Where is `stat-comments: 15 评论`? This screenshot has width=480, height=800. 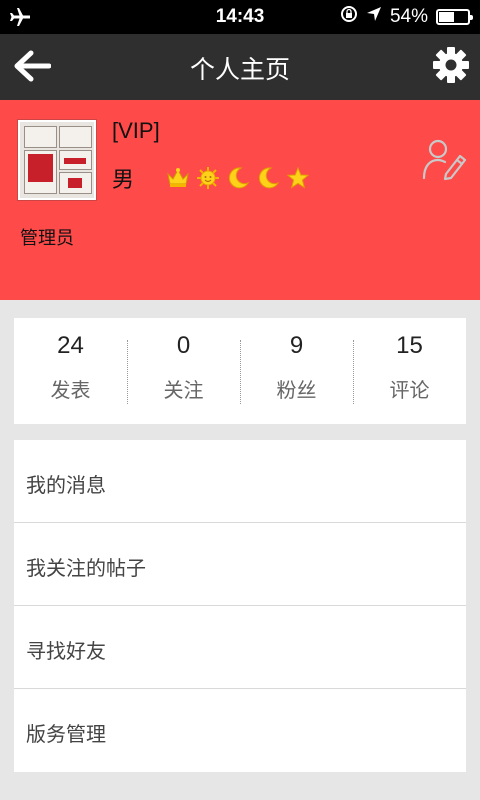 stat-comments: 15 评论 is located at coordinates (409, 371).